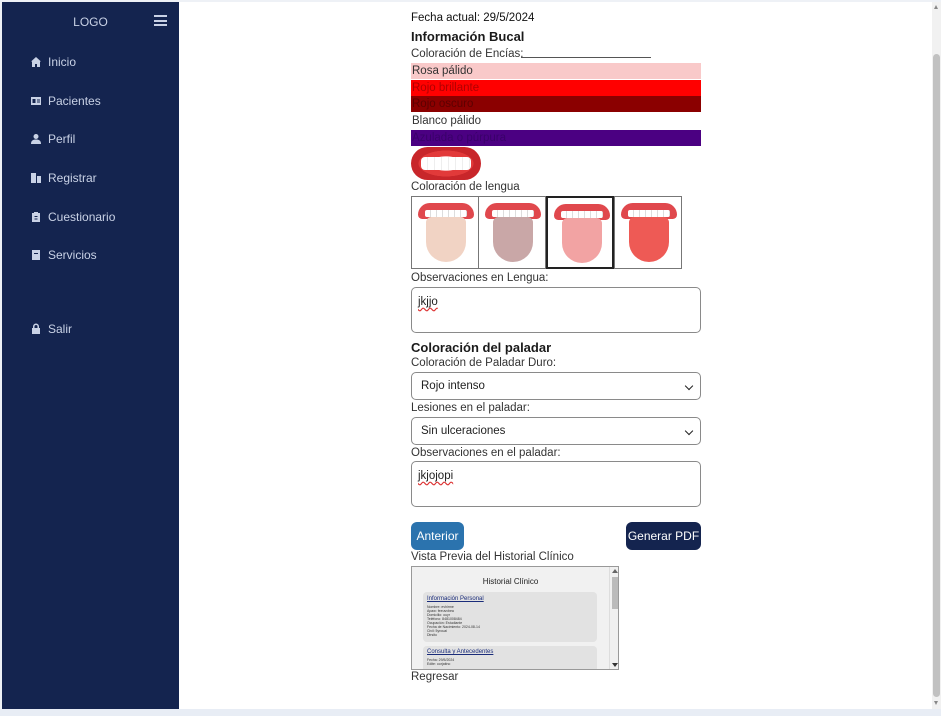 This screenshot has width=941, height=716. Describe the element at coordinates (492, 557) in the screenshot. I see `preview-label: Vista Previa del Historial Clínico` at that location.